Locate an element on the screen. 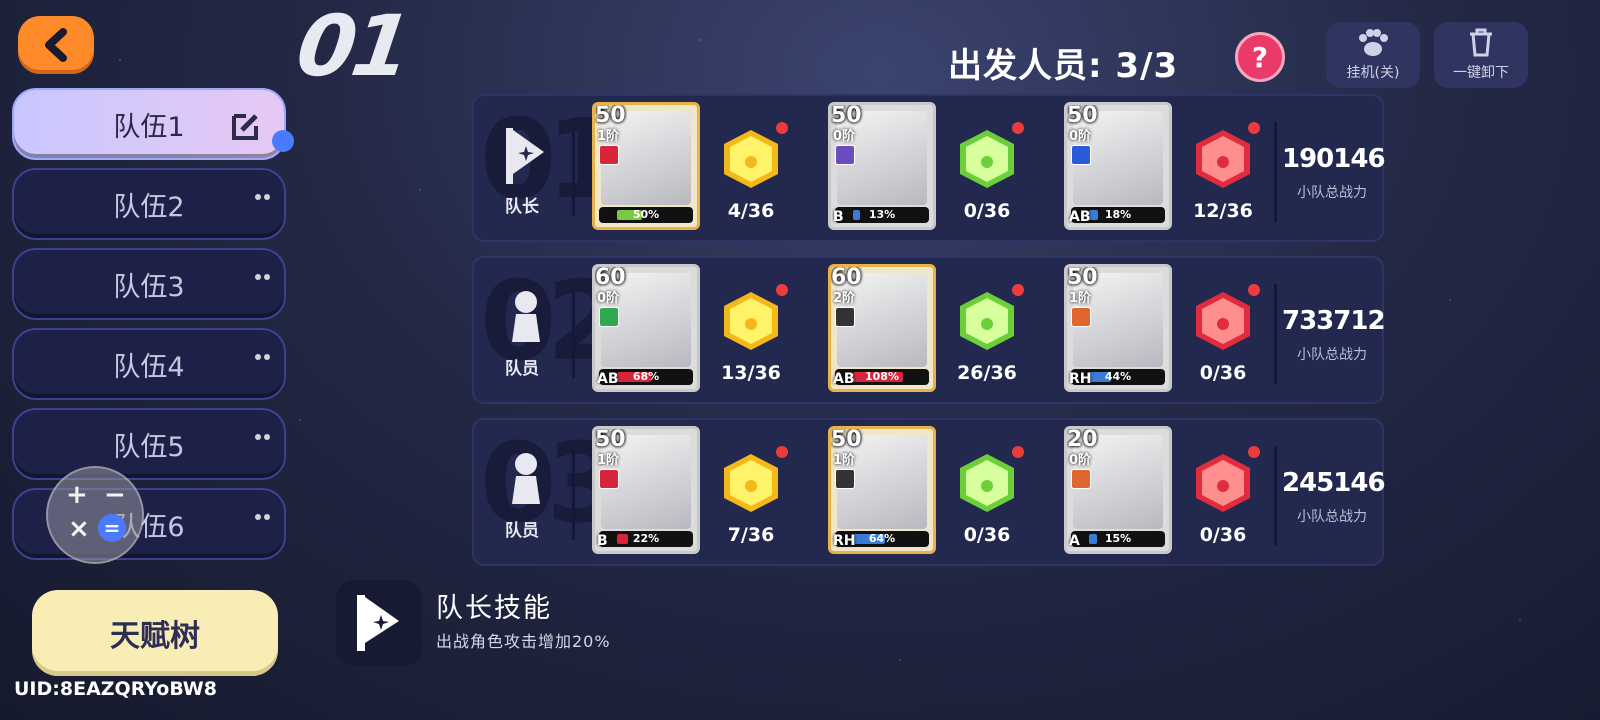  tab-label: 队伍3 is located at coordinates (149, 287).